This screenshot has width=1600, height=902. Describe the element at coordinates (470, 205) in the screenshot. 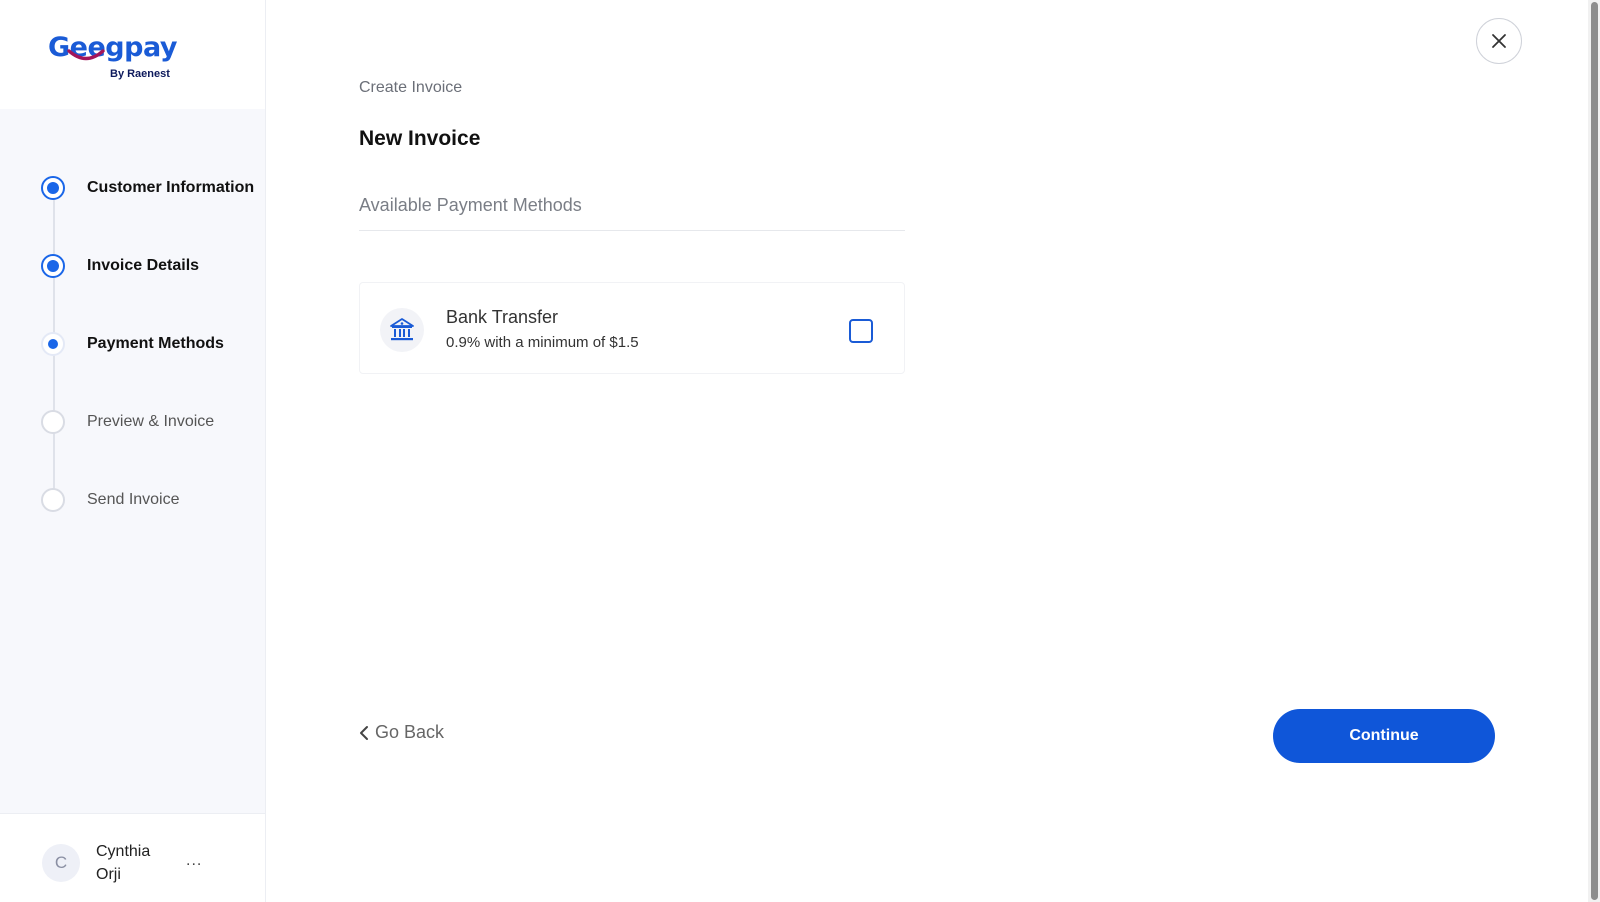

I see `section-label: Available Payment Methods` at that location.